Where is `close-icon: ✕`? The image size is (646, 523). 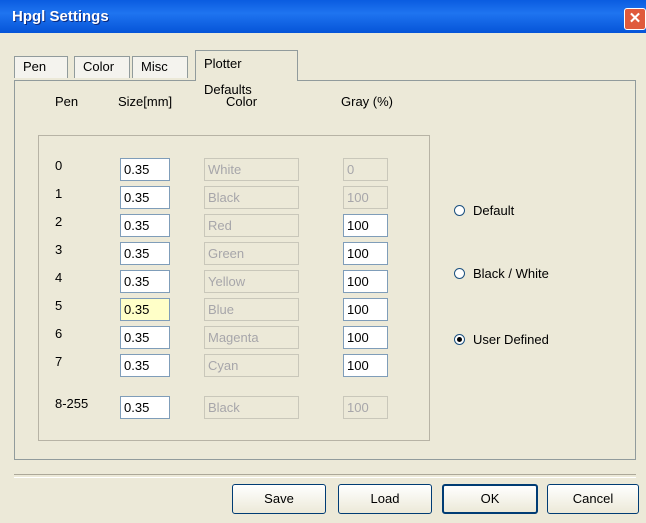
close-icon: ✕ is located at coordinates (635, 18).